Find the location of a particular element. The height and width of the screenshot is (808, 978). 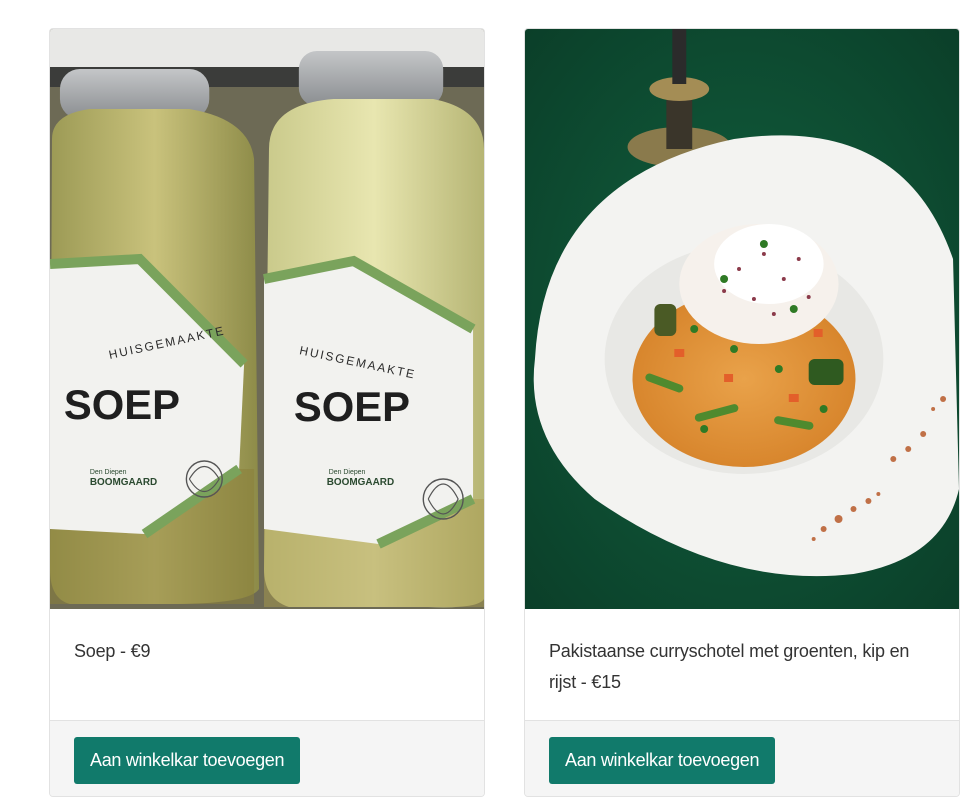

label-brand-left: BOOMGAARD is located at coordinates (123, 482).